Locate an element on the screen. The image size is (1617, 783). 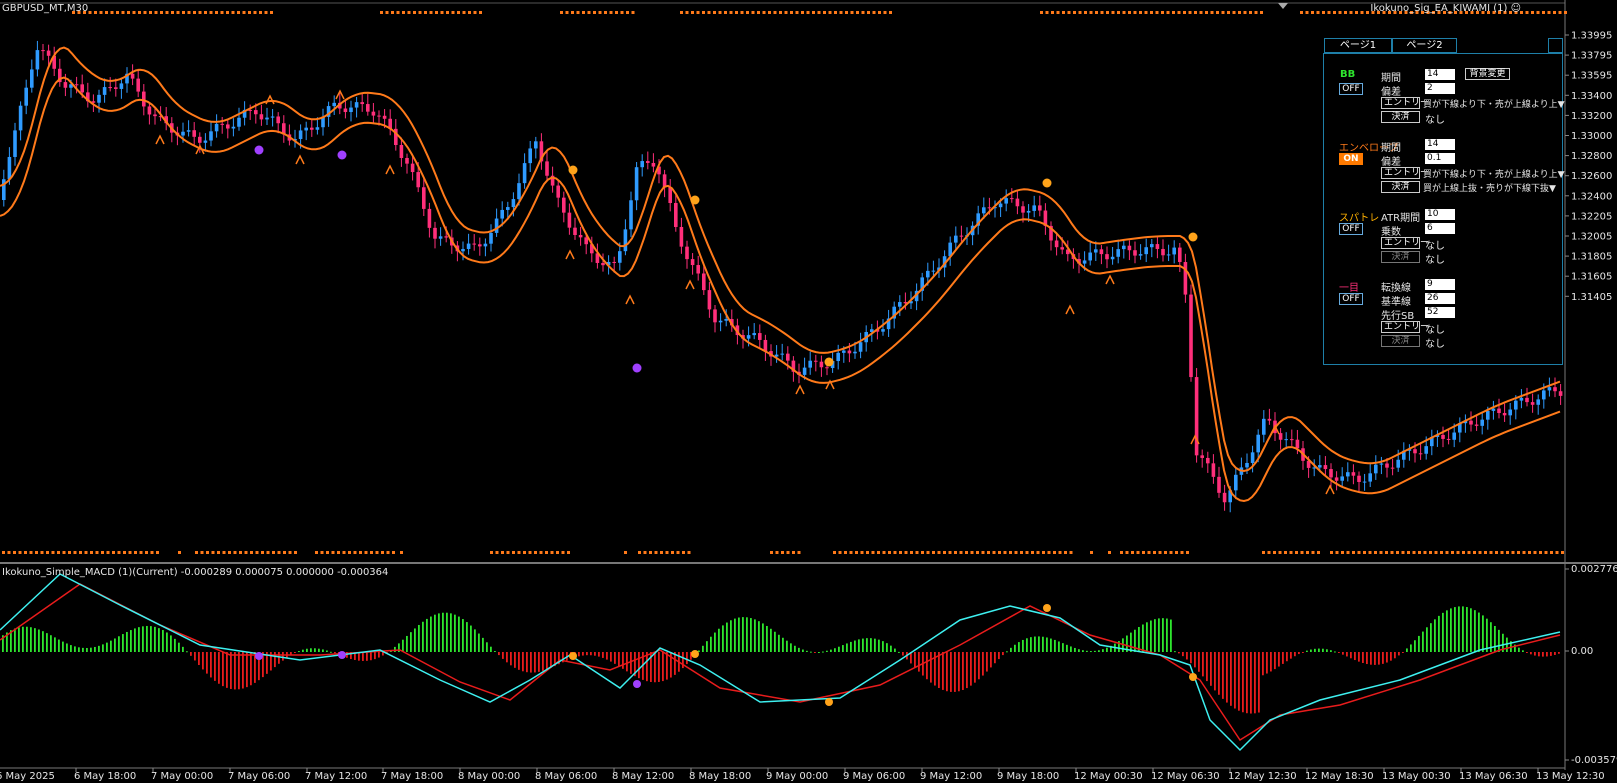
env-entry-value: 買が下線より下・売が上線より上▼ is located at coordinates (1494, 173).